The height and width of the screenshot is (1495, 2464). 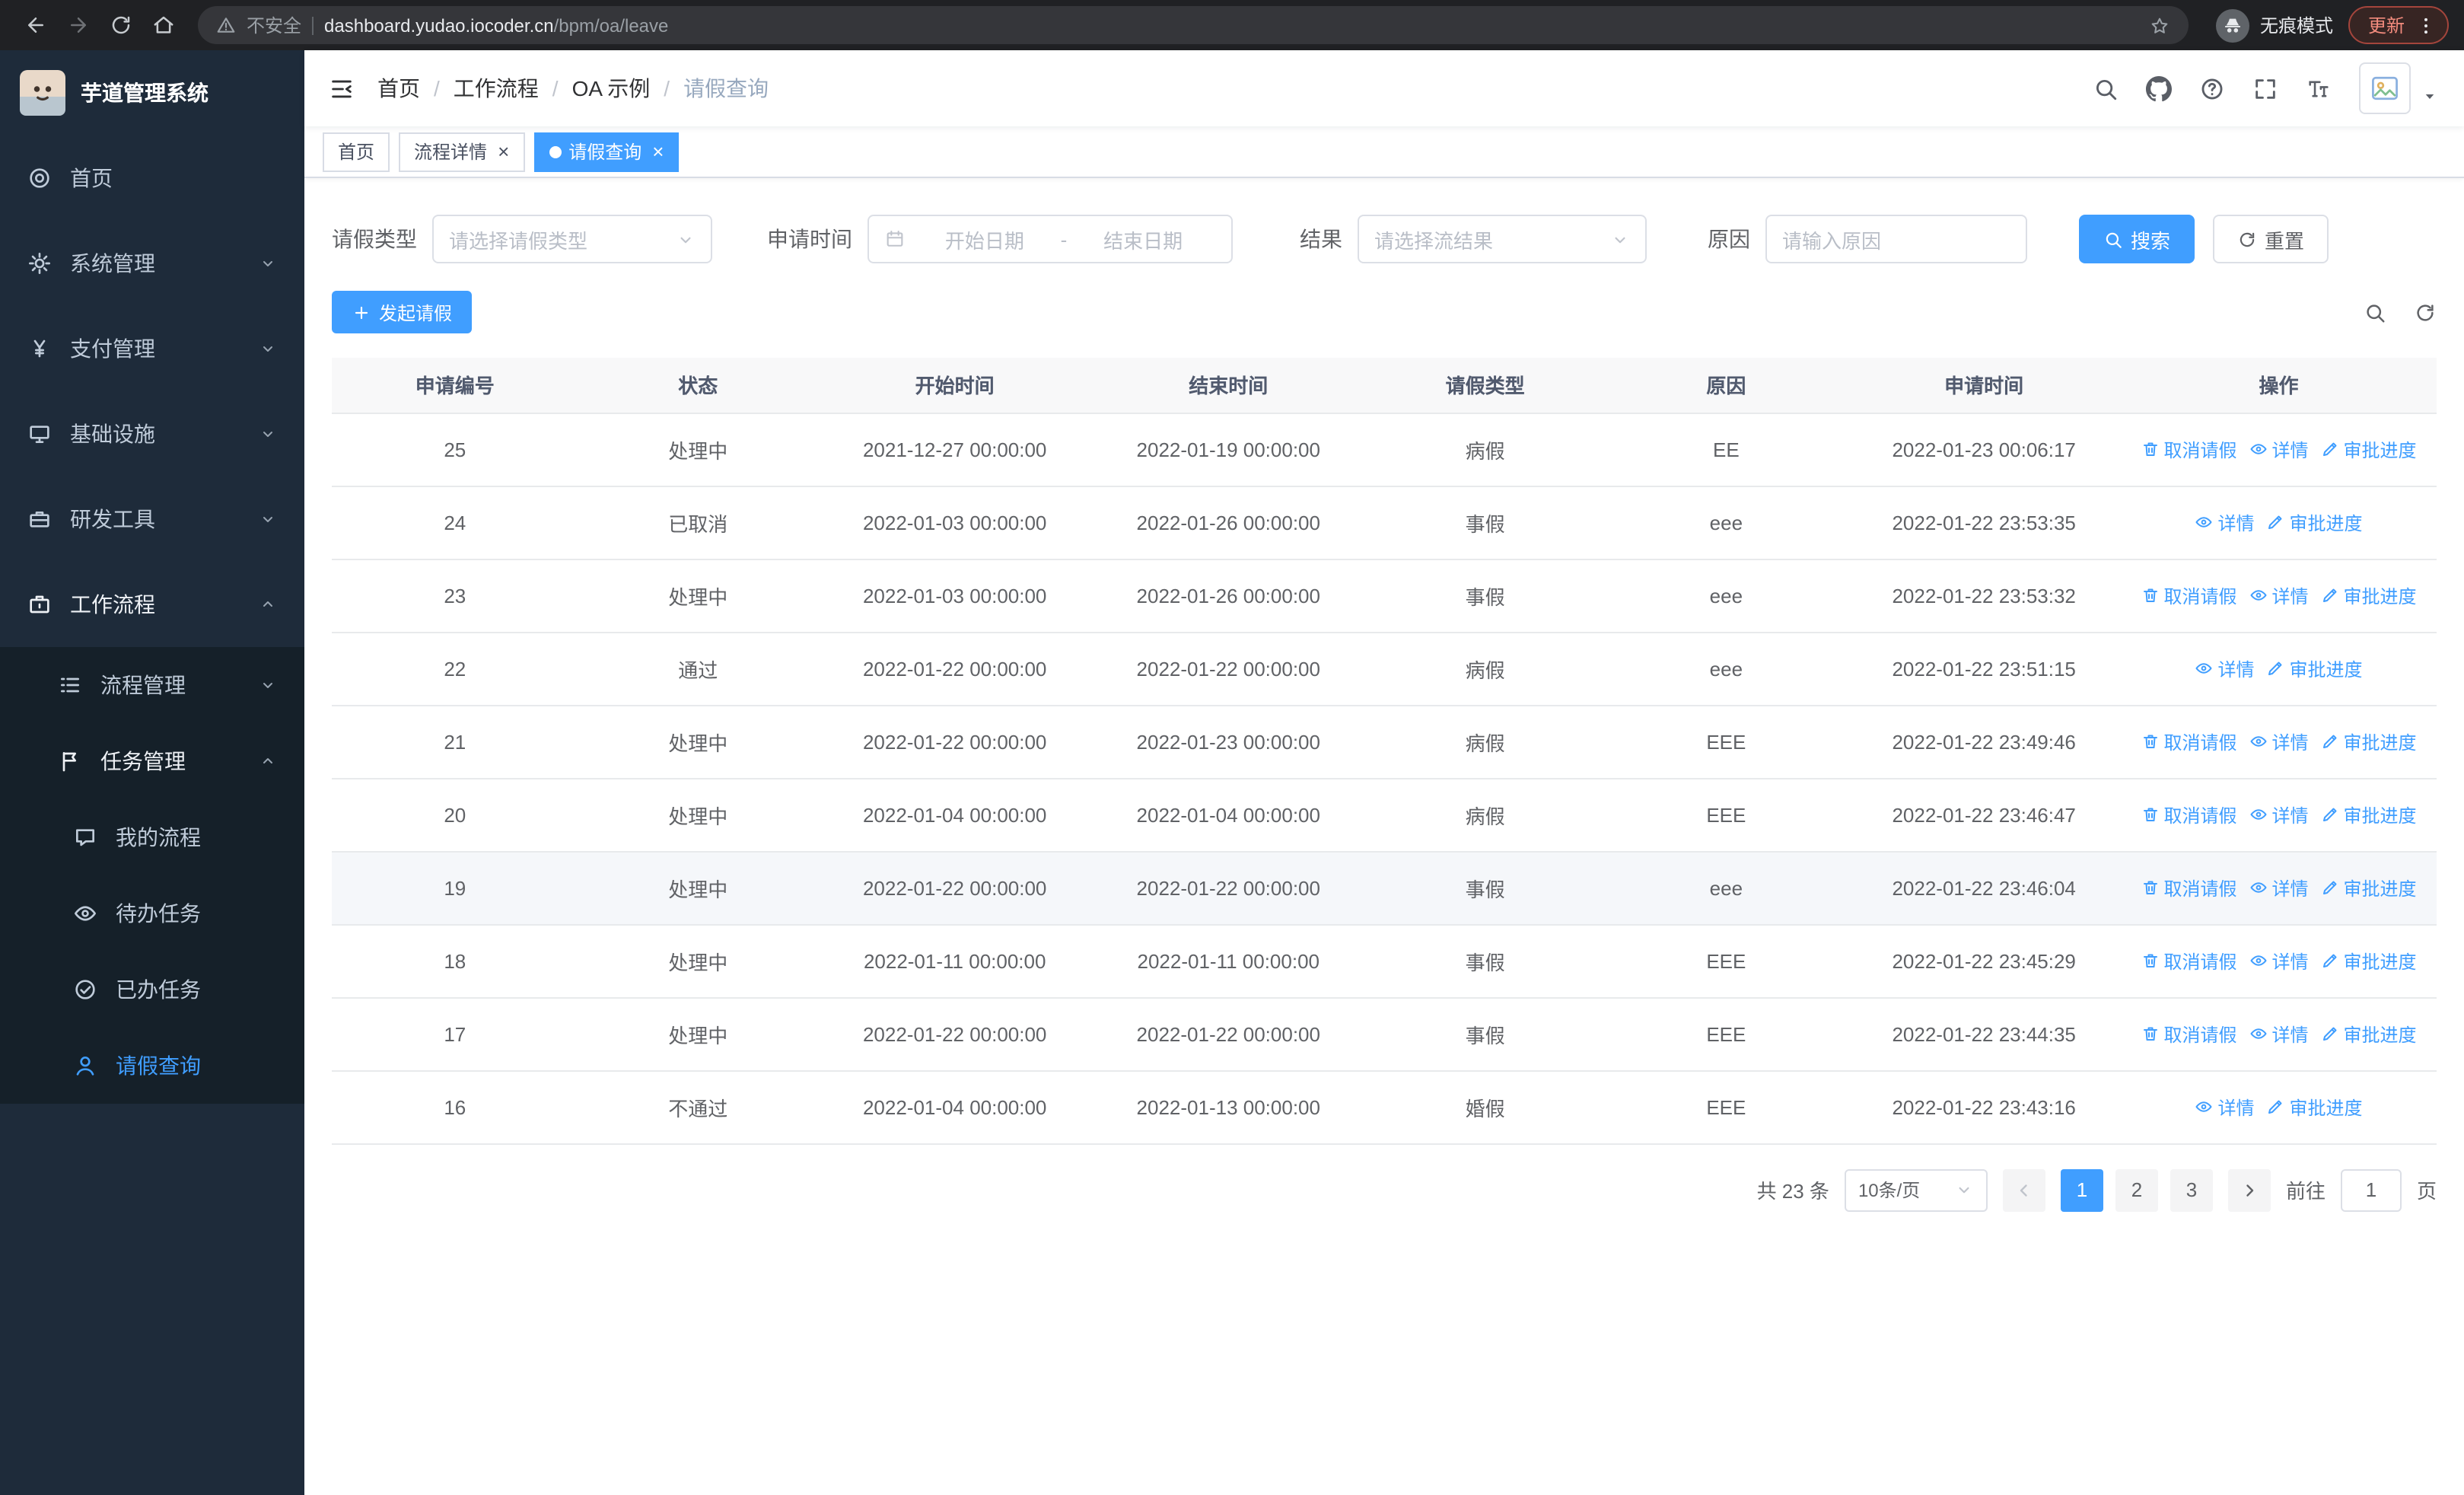 What do you see at coordinates (518, 240) in the screenshot?
I see `leave-type-placeholder: 请选择请假类型` at bounding box center [518, 240].